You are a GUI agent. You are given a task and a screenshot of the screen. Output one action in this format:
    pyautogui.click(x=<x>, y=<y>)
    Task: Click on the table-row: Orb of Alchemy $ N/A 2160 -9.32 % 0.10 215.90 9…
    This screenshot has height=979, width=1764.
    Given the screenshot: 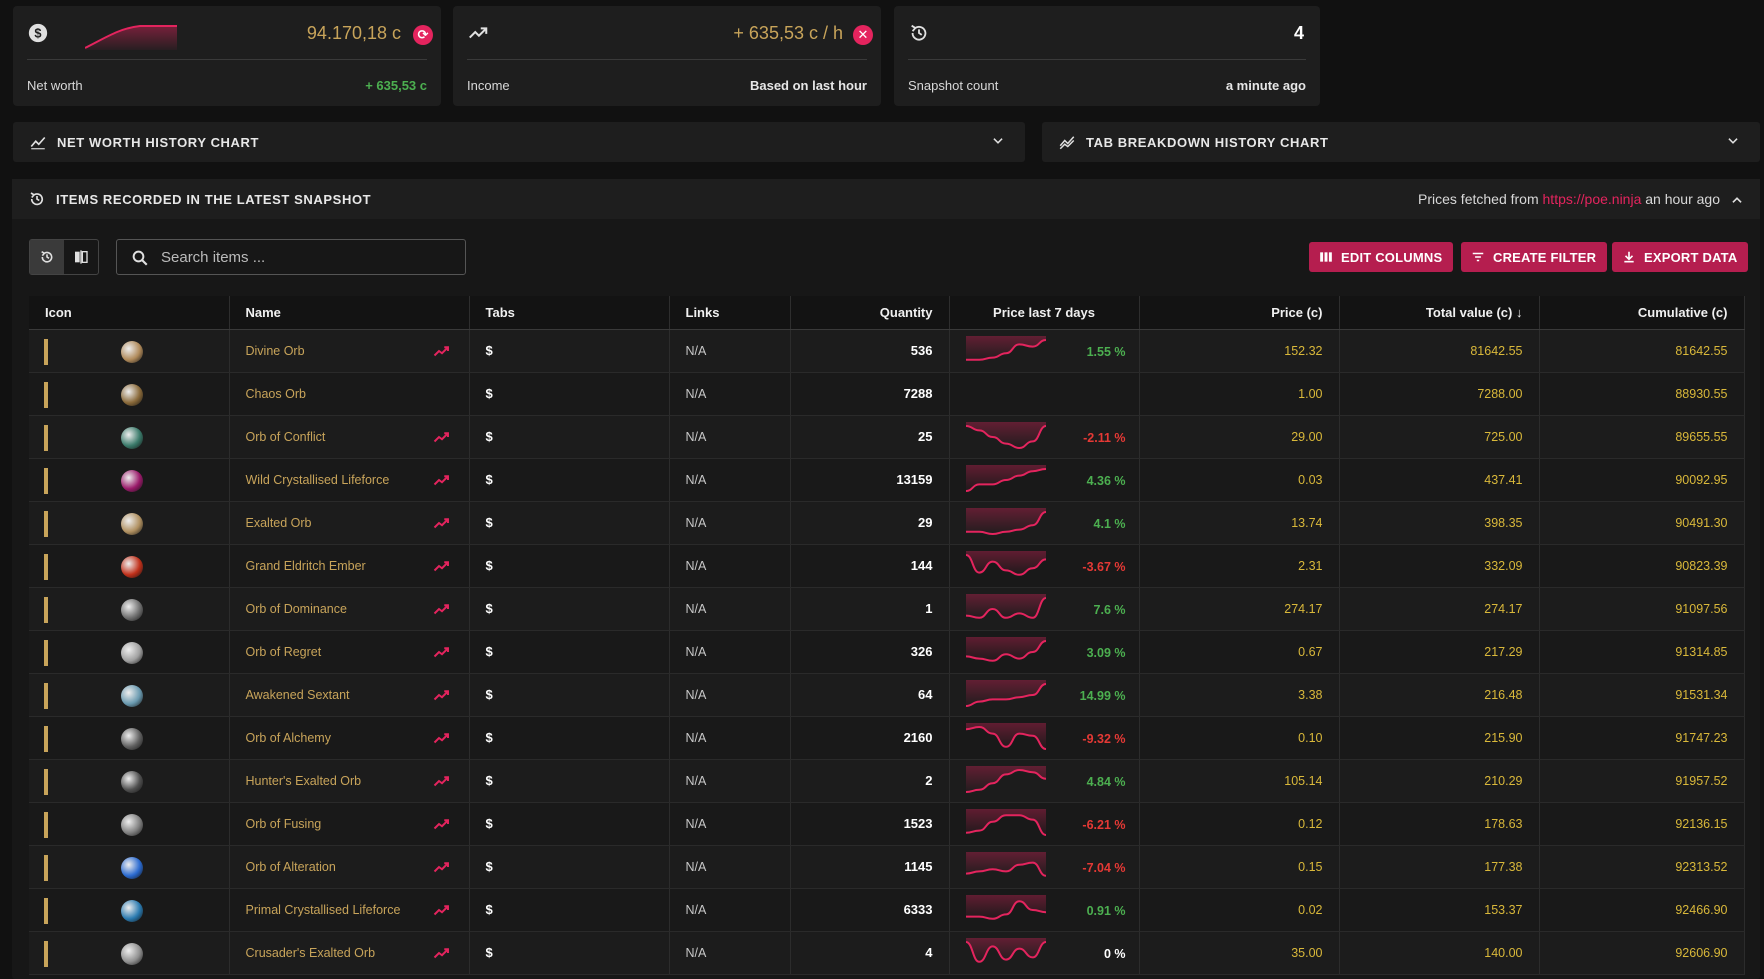 What is the action you would take?
    pyautogui.click(x=887, y=738)
    